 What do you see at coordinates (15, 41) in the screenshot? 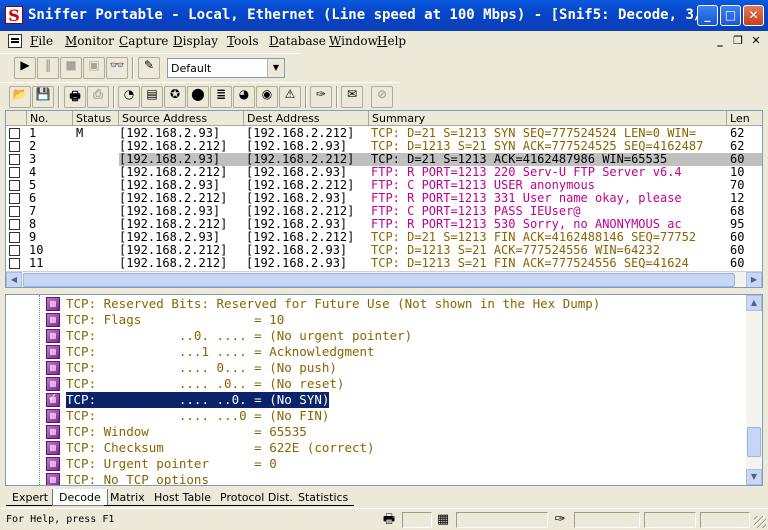
I see `document-icon` at bounding box center [15, 41].